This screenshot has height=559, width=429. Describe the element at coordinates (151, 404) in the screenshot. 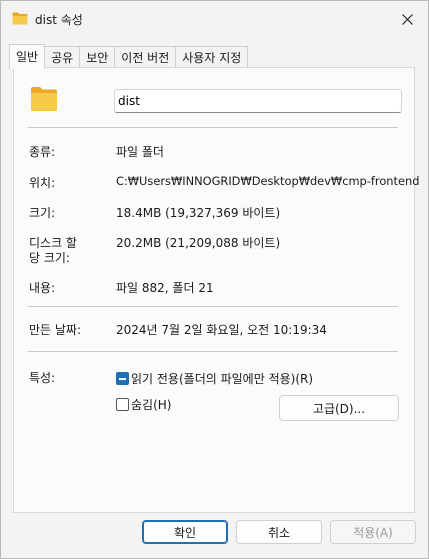

I see `hidden-label: 숨김(H)` at that location.